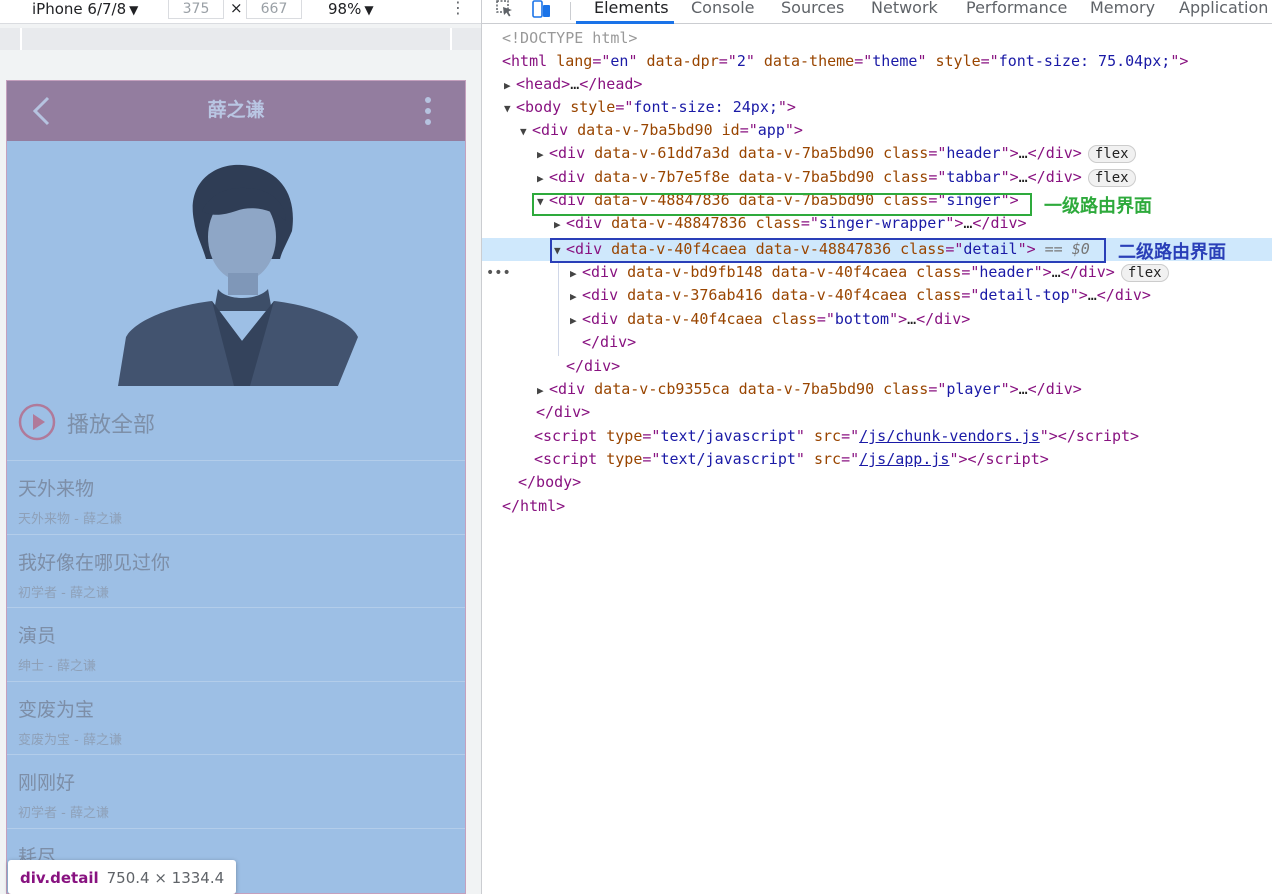  What do you see at coordinates (812, 8) in the screenshot?
I see `tab-sources: Sources` at bounding box center [812, 8].